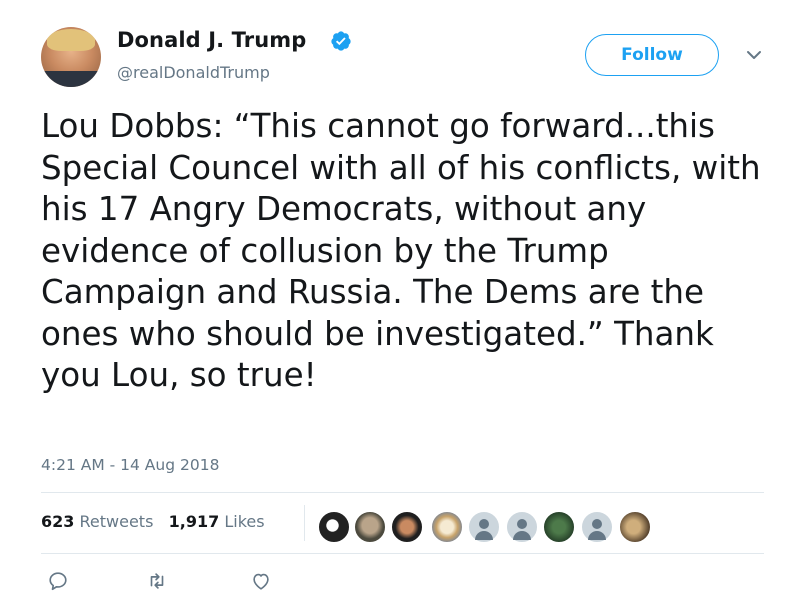 The width and height of the screenshot is (798, 615). What do you see at coordinates (58, 521) in the screenshot?
I see `retweets-count: 623` at bounding box center [58, 521].